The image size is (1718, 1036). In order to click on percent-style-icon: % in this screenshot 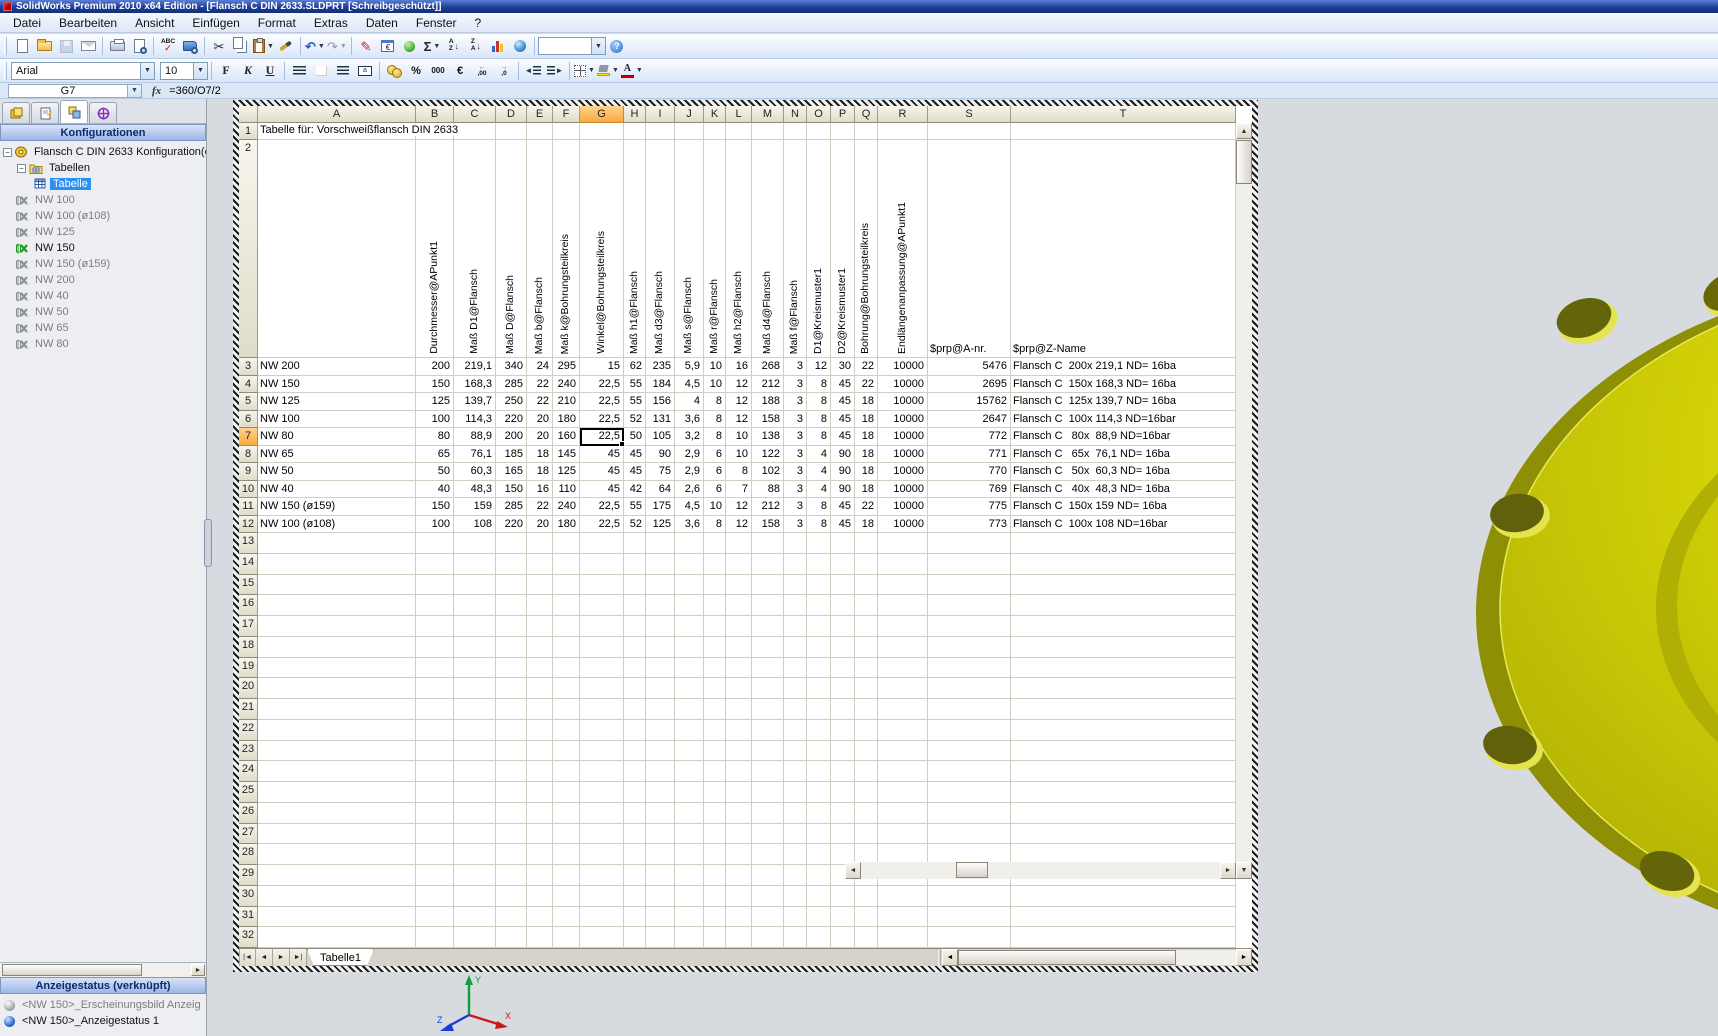, I will do `click(416, 70)`.